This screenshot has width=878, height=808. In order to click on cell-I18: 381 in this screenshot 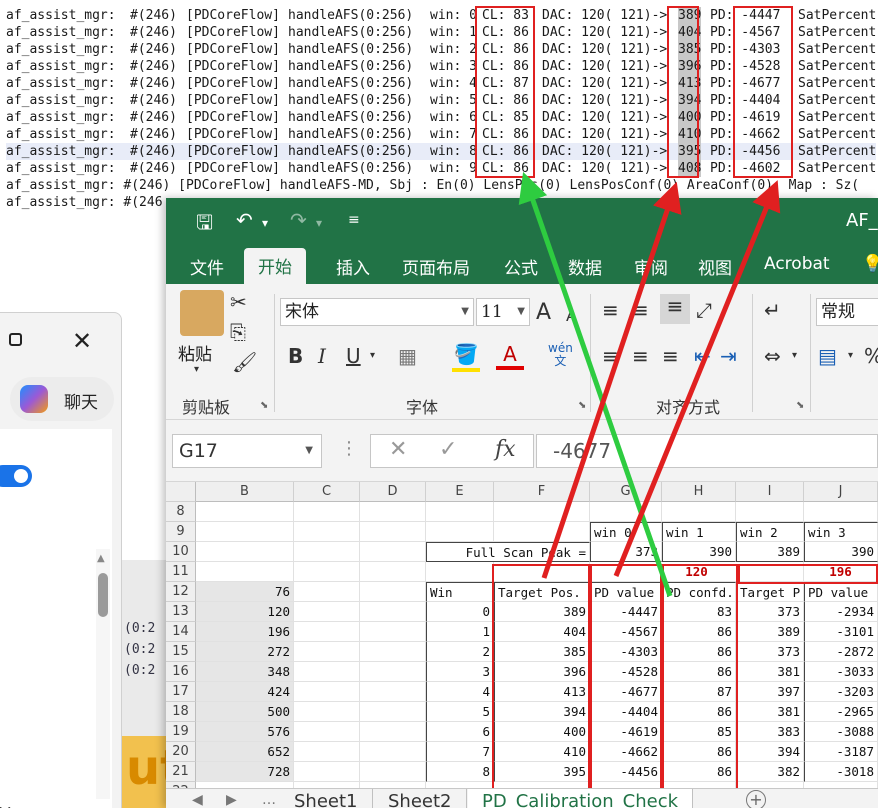, I will do `click(770, 712)`.